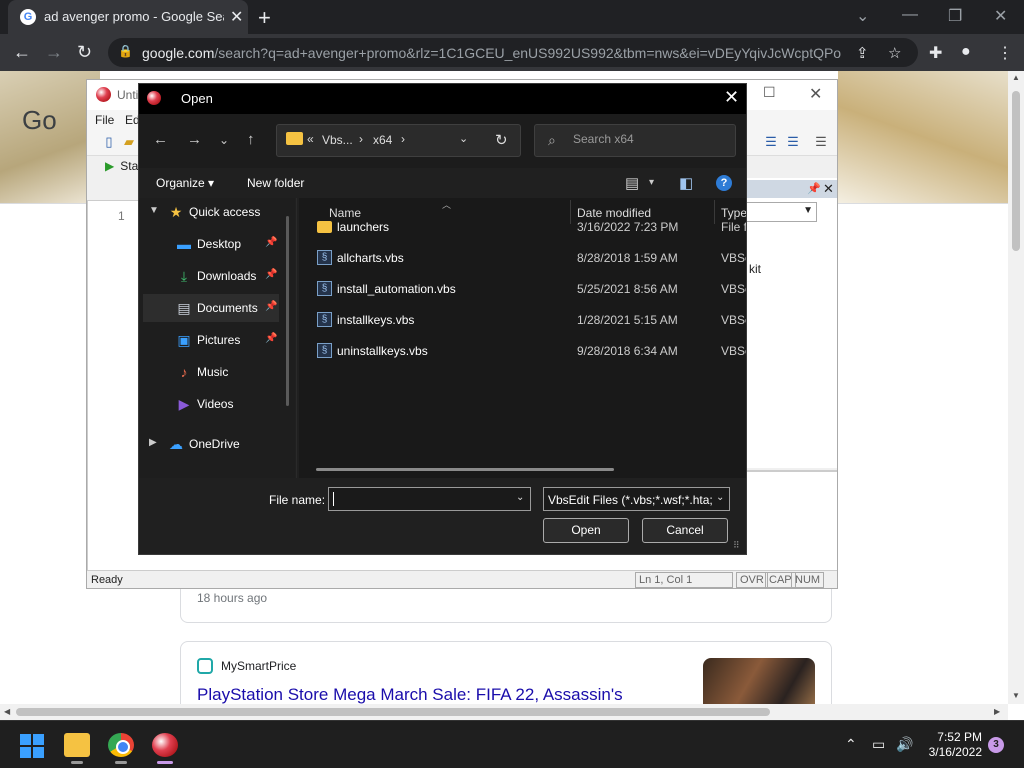 This screenshot has height=768, width=1024. What do you see at coordinates (648, 139) in the screenshot?
I see `search-input` at bounding box center [648, 139].